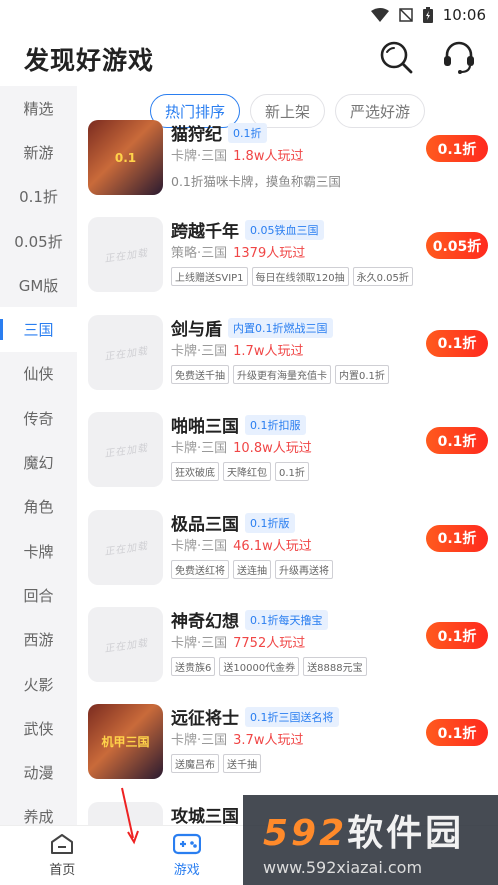  I want to click on category-sidebar: 精选 新游 0.1折 0.05折 GM版 三国 仙侠 传奇 魔幻 角色 卡牌 回合 西游 火影 武侠 动漫 养成, so click(38, 455).